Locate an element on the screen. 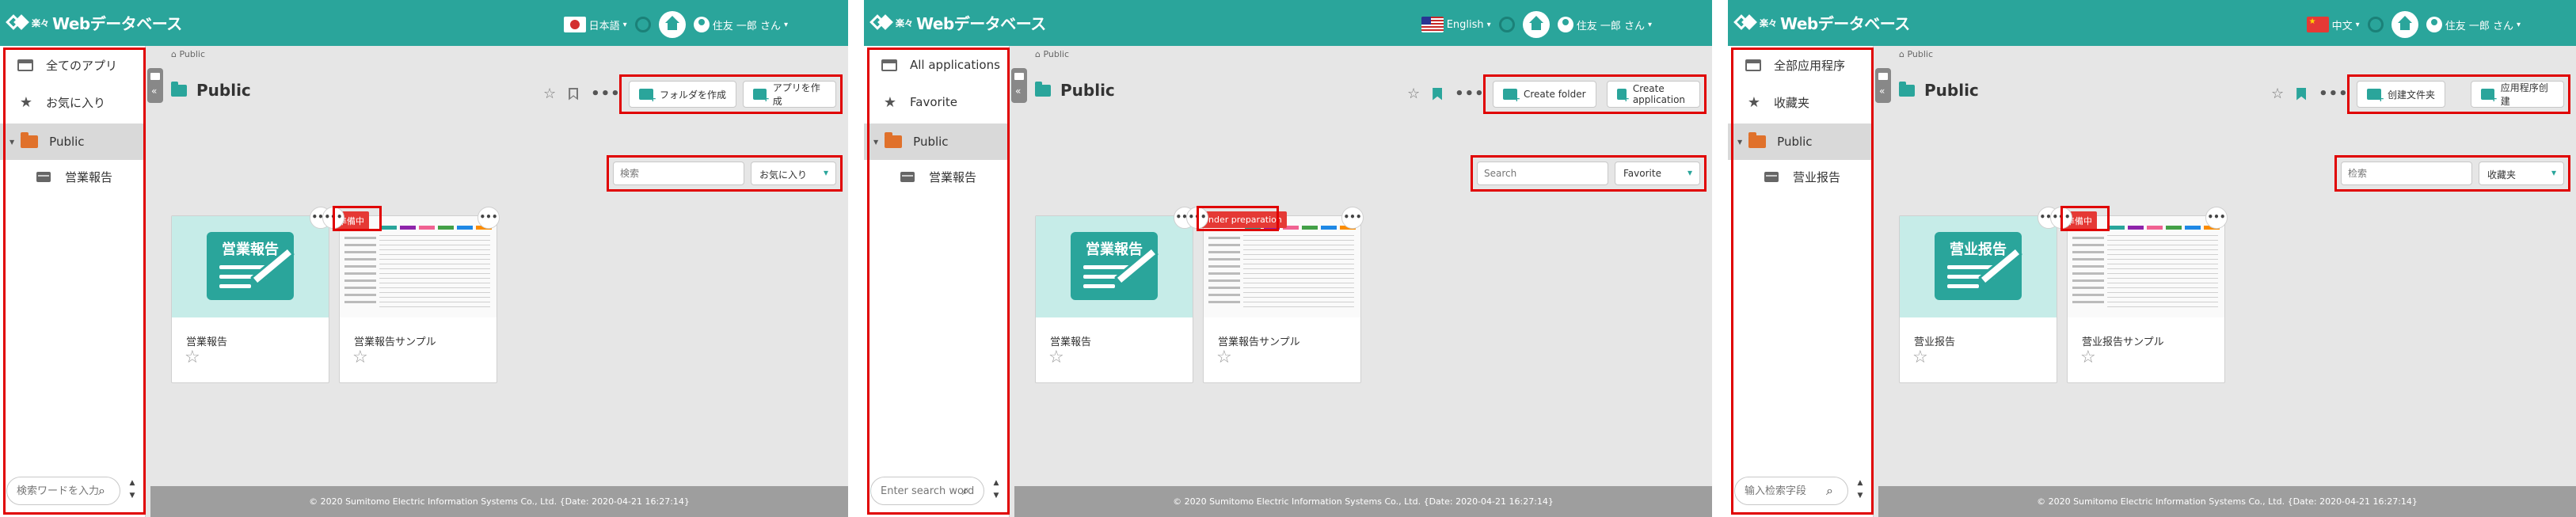 This screenshot has height=517, width=2576. sidebar-item-favorite: ★ お気に入り is located at coordinates (73, 102).